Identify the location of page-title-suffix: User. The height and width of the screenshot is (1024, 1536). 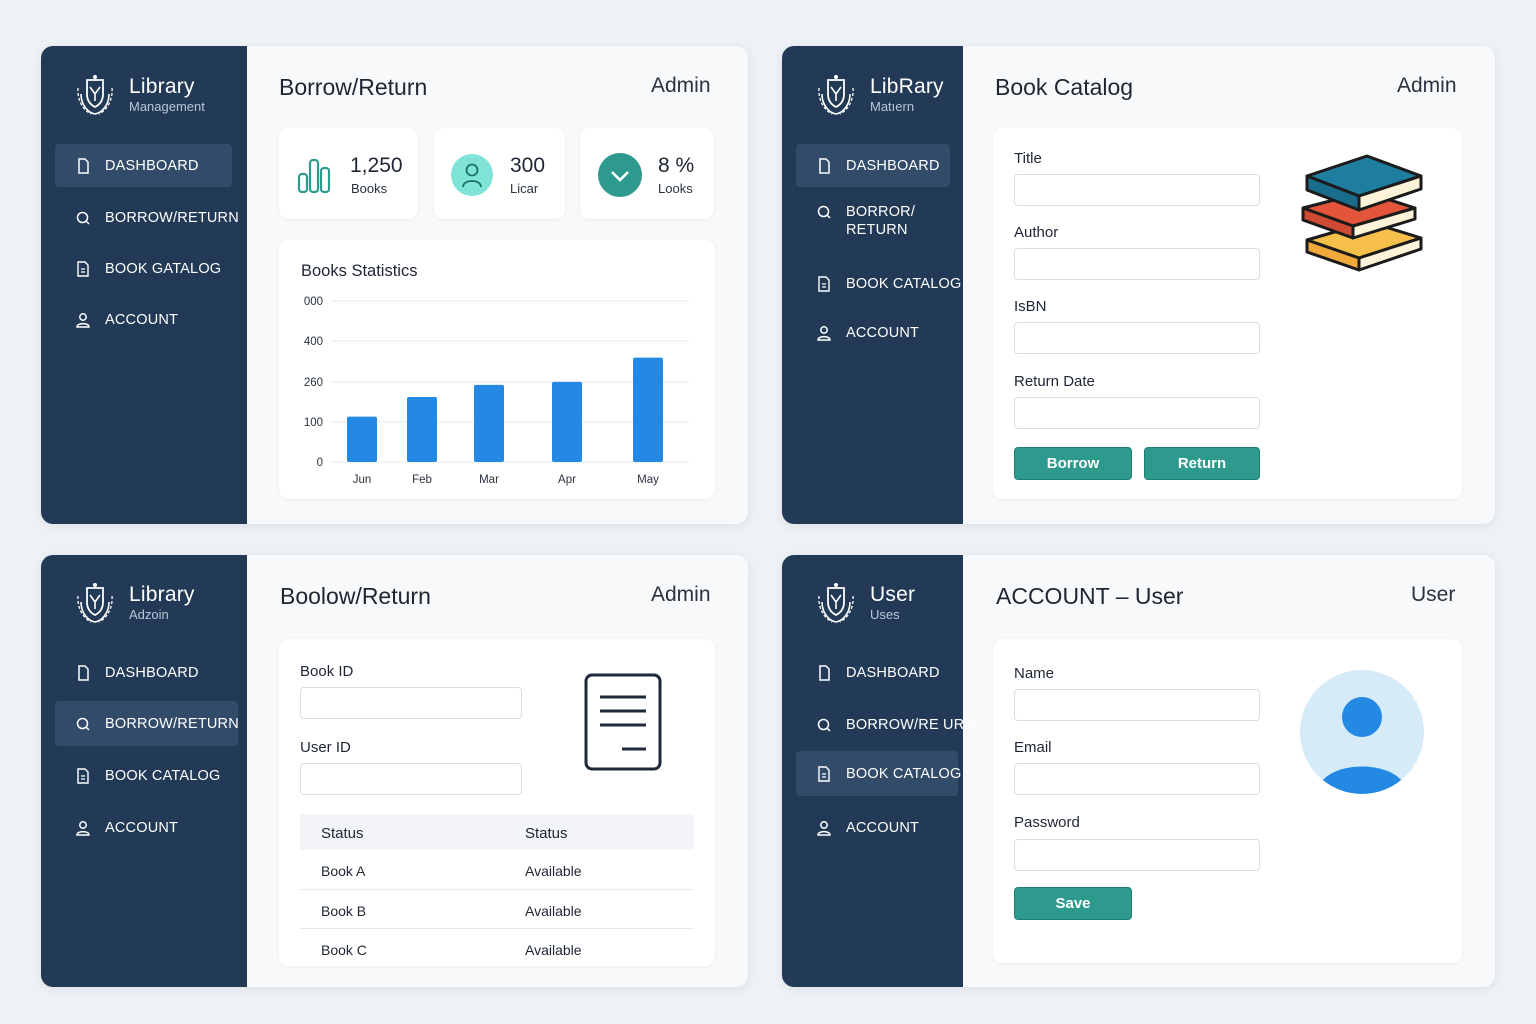
(1159, 596).